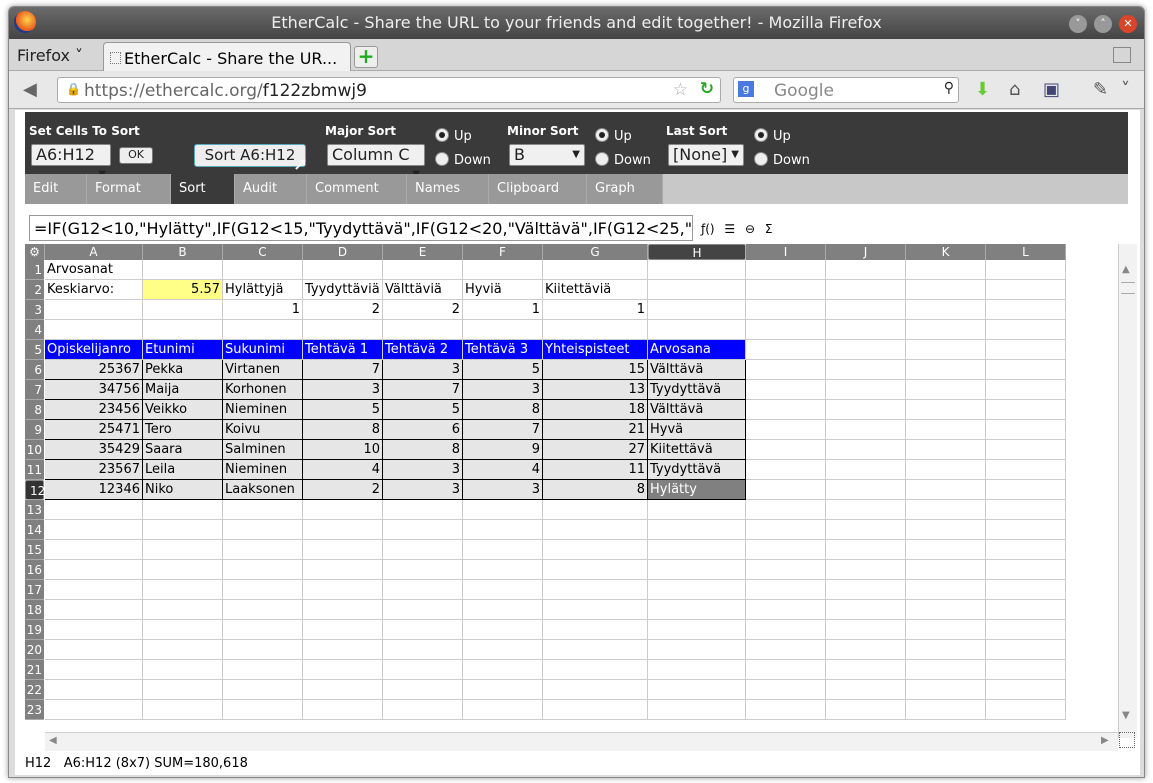  Describe the element at coordinates (203, 189) in the screenshot. I see `tab-sort: Sort` at that location.